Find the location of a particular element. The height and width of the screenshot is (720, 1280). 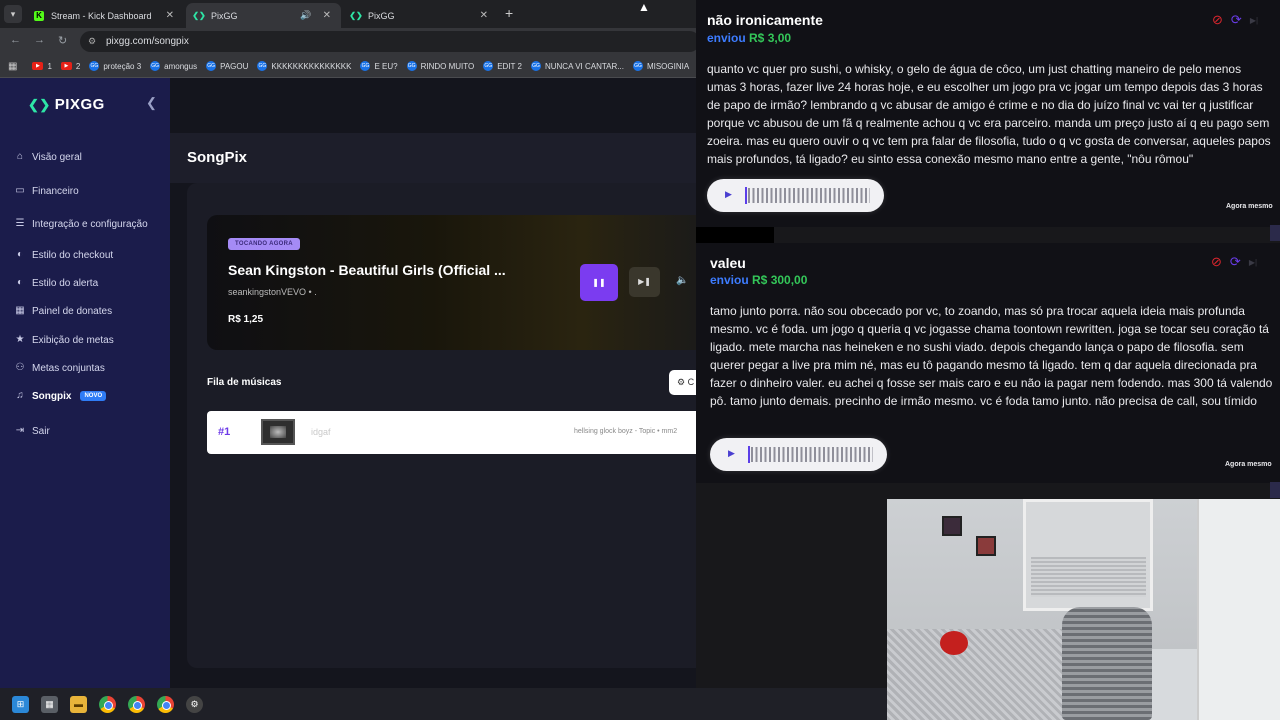

tab-pixgg-active: ❮❯ PixGG 🔊 ✕ is located at coordinates (263, 15).